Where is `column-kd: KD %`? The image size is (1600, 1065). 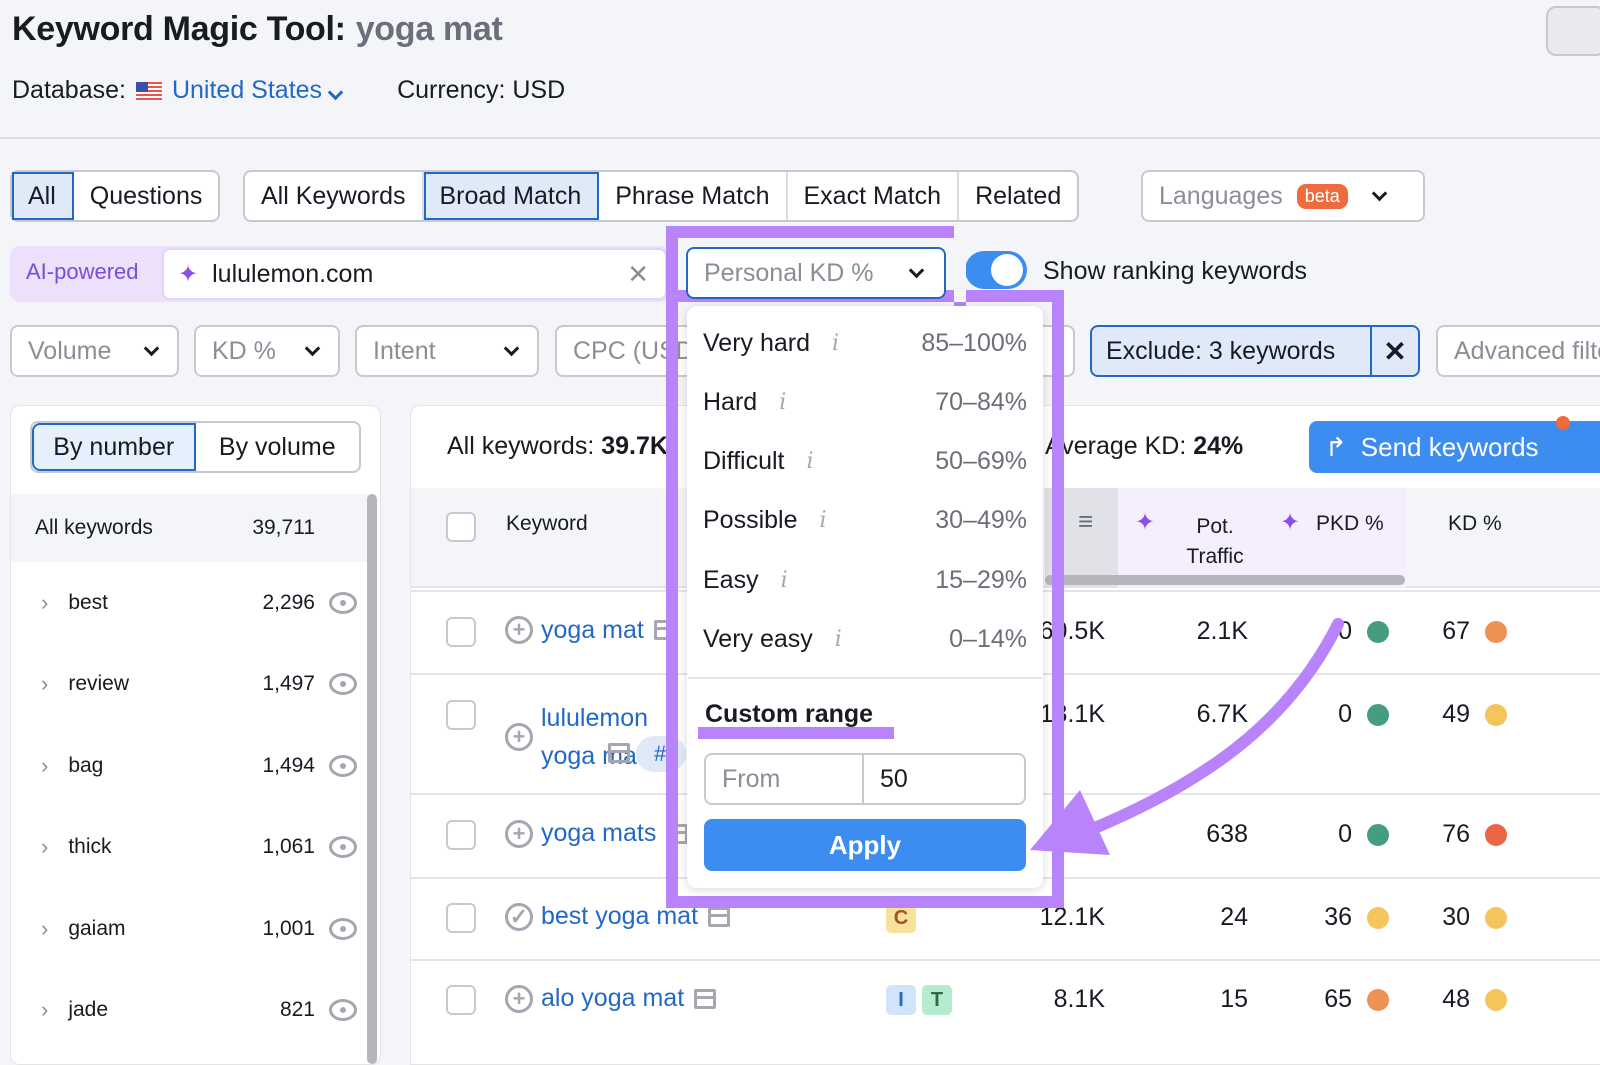 column-kd: KD % is located at coordinates (1475, 524).